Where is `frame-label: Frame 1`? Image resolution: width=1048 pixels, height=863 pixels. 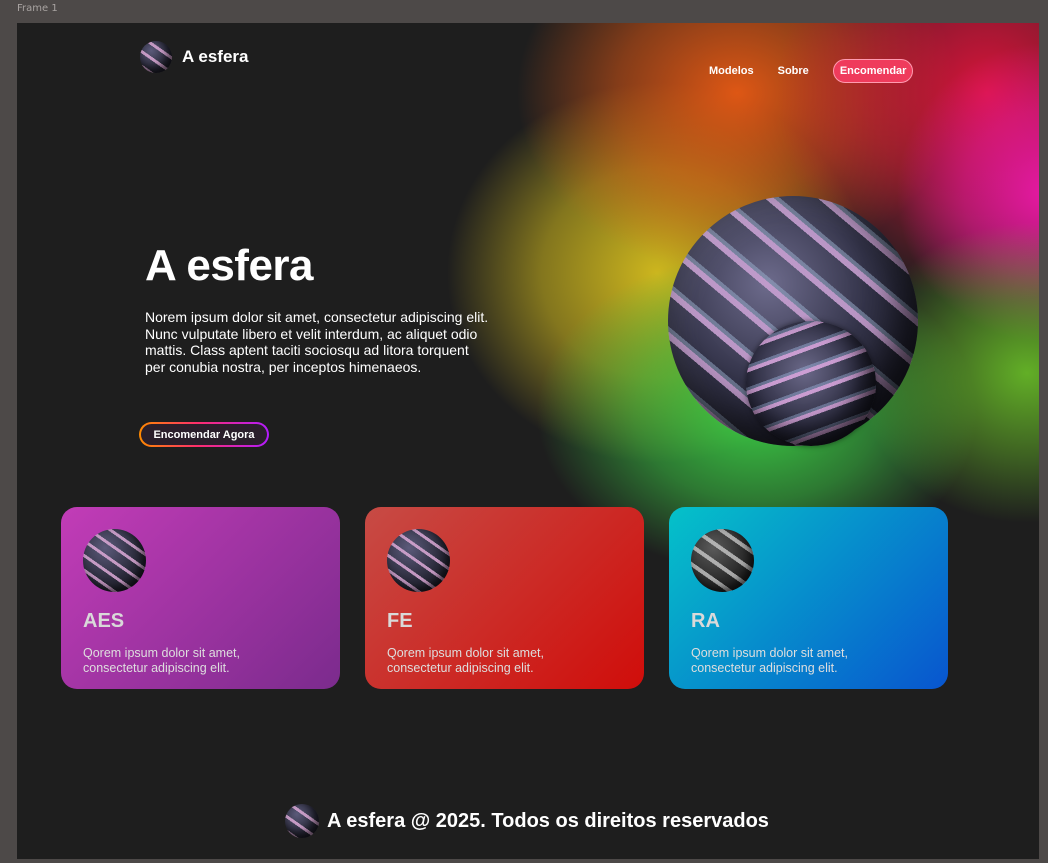 frame-label: Frame 1 is located at coordinates (37, 8).